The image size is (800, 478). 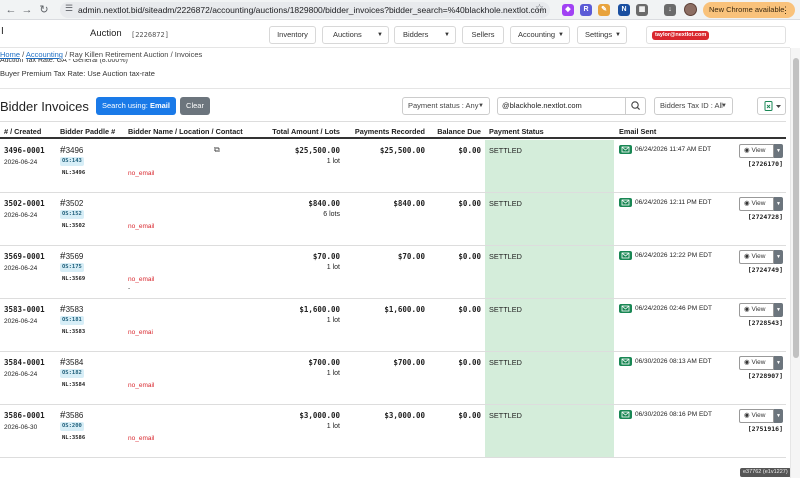 I want to click on invoice-number: 3569-0001, so click(x=24, y=256).